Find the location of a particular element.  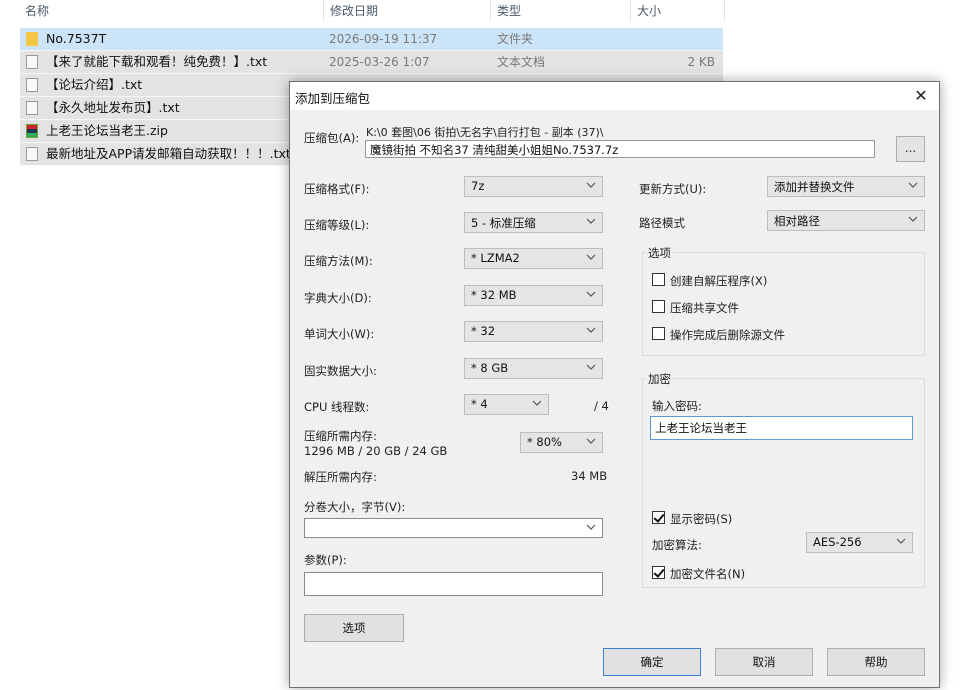

params-input is located at coordinates (453, 584).